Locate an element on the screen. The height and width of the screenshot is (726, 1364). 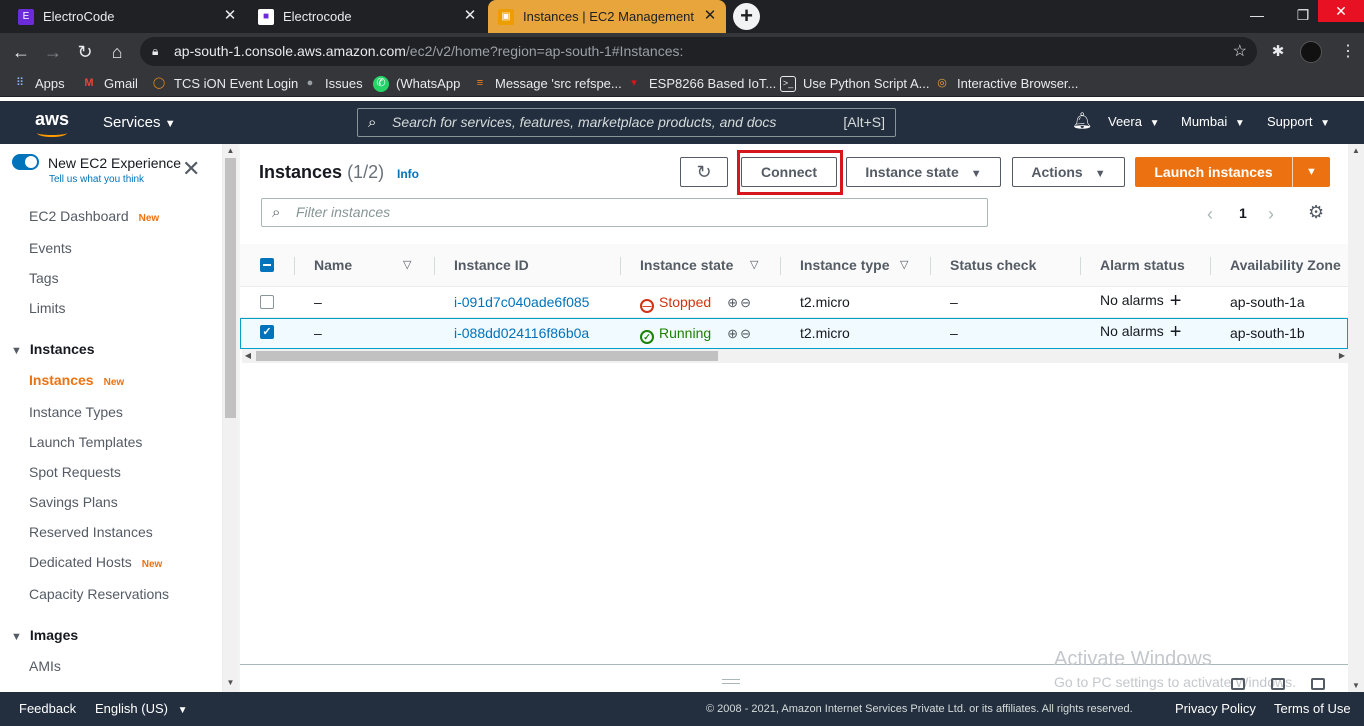
sort-name-icon: ▽ is located at coordinates (409, 265).